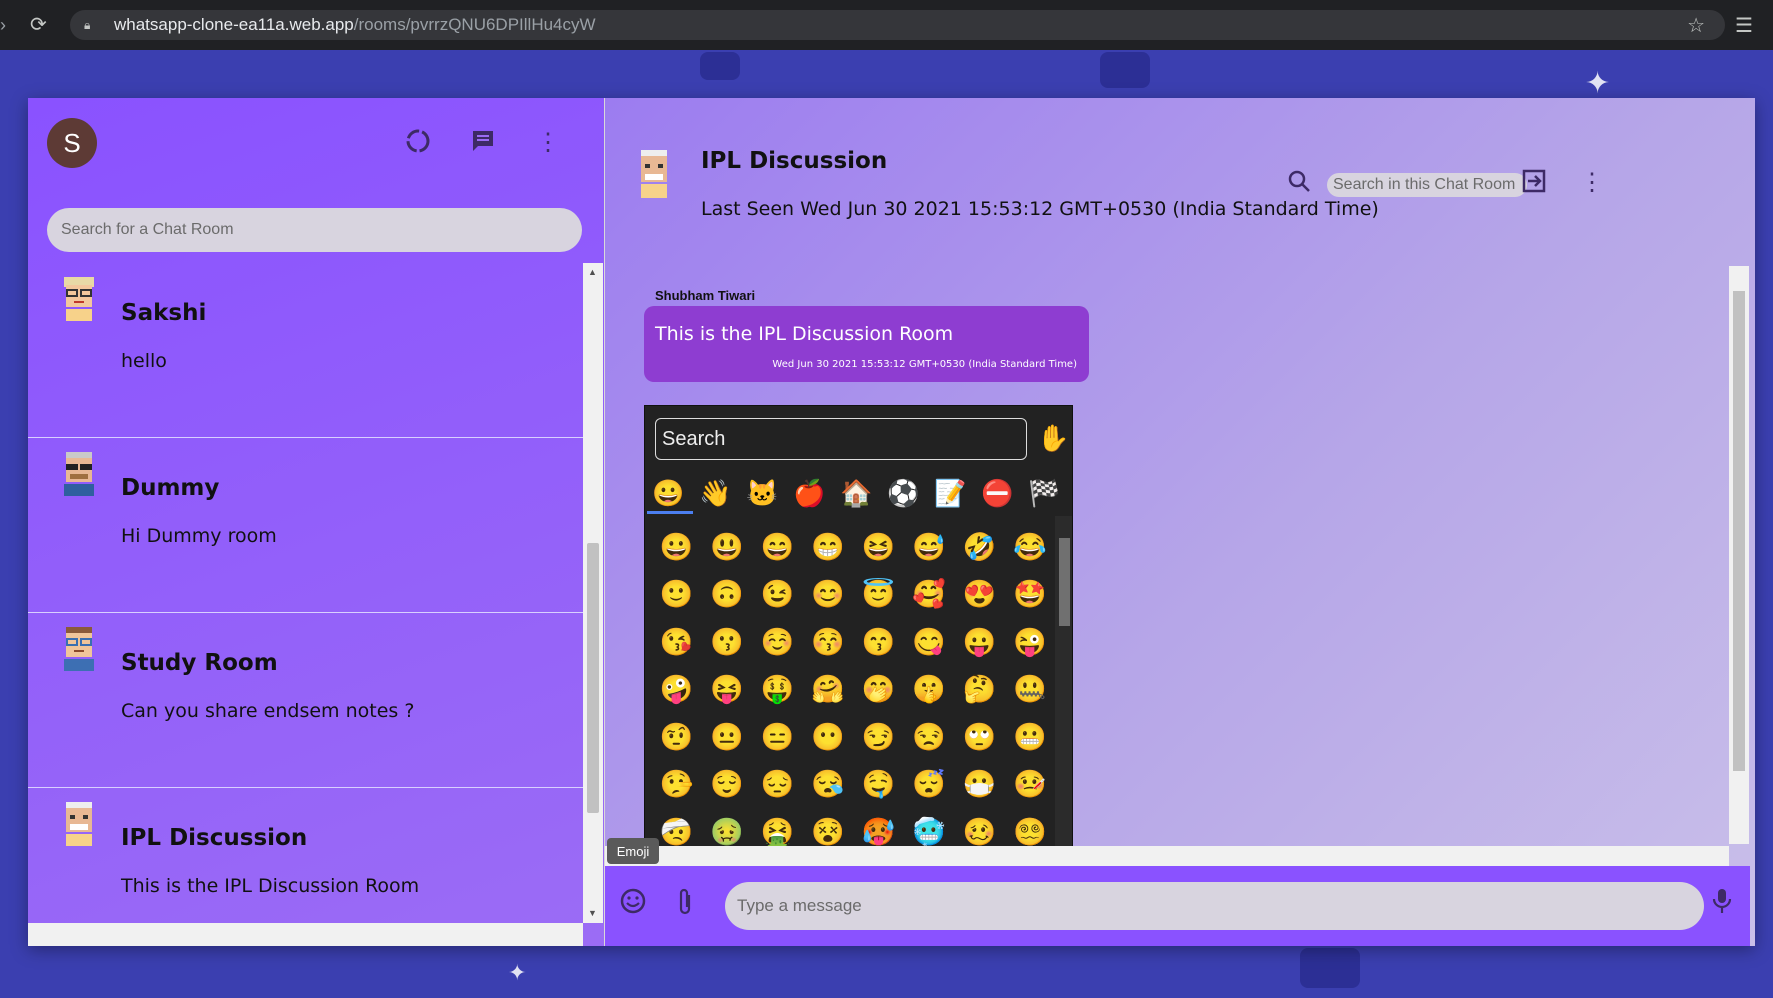  I want to click on user-avatar: S, so click(72, 143).